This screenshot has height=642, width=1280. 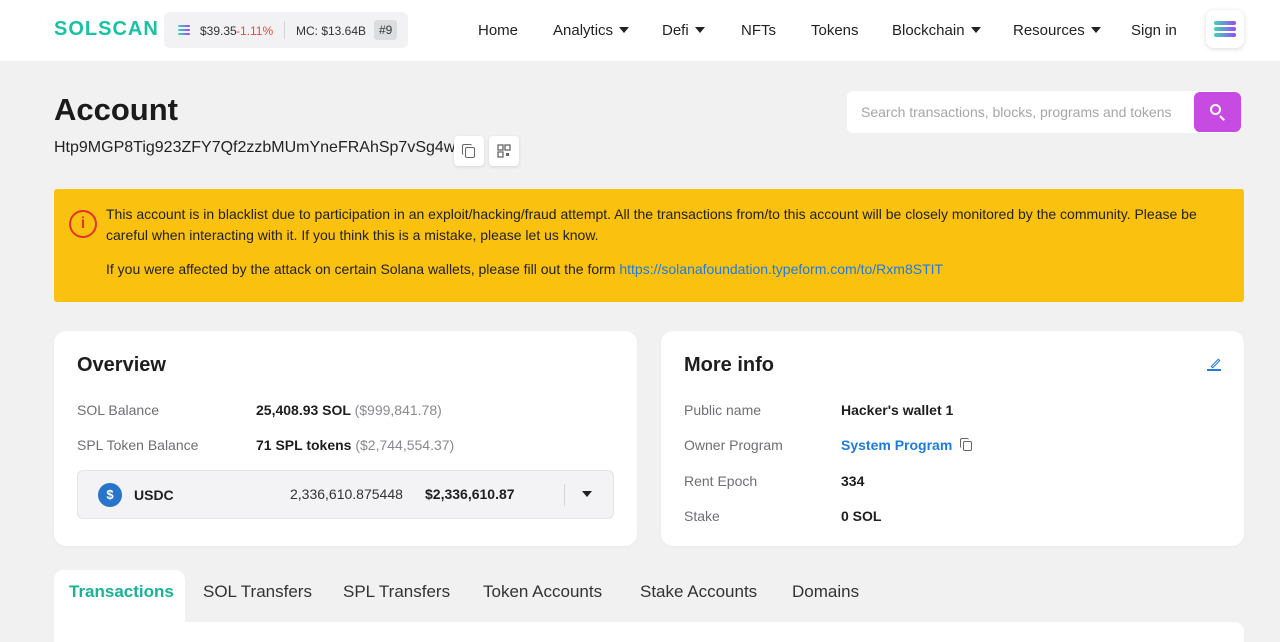 I want to click on chevron-down-icon, so click(x=587, y=494).